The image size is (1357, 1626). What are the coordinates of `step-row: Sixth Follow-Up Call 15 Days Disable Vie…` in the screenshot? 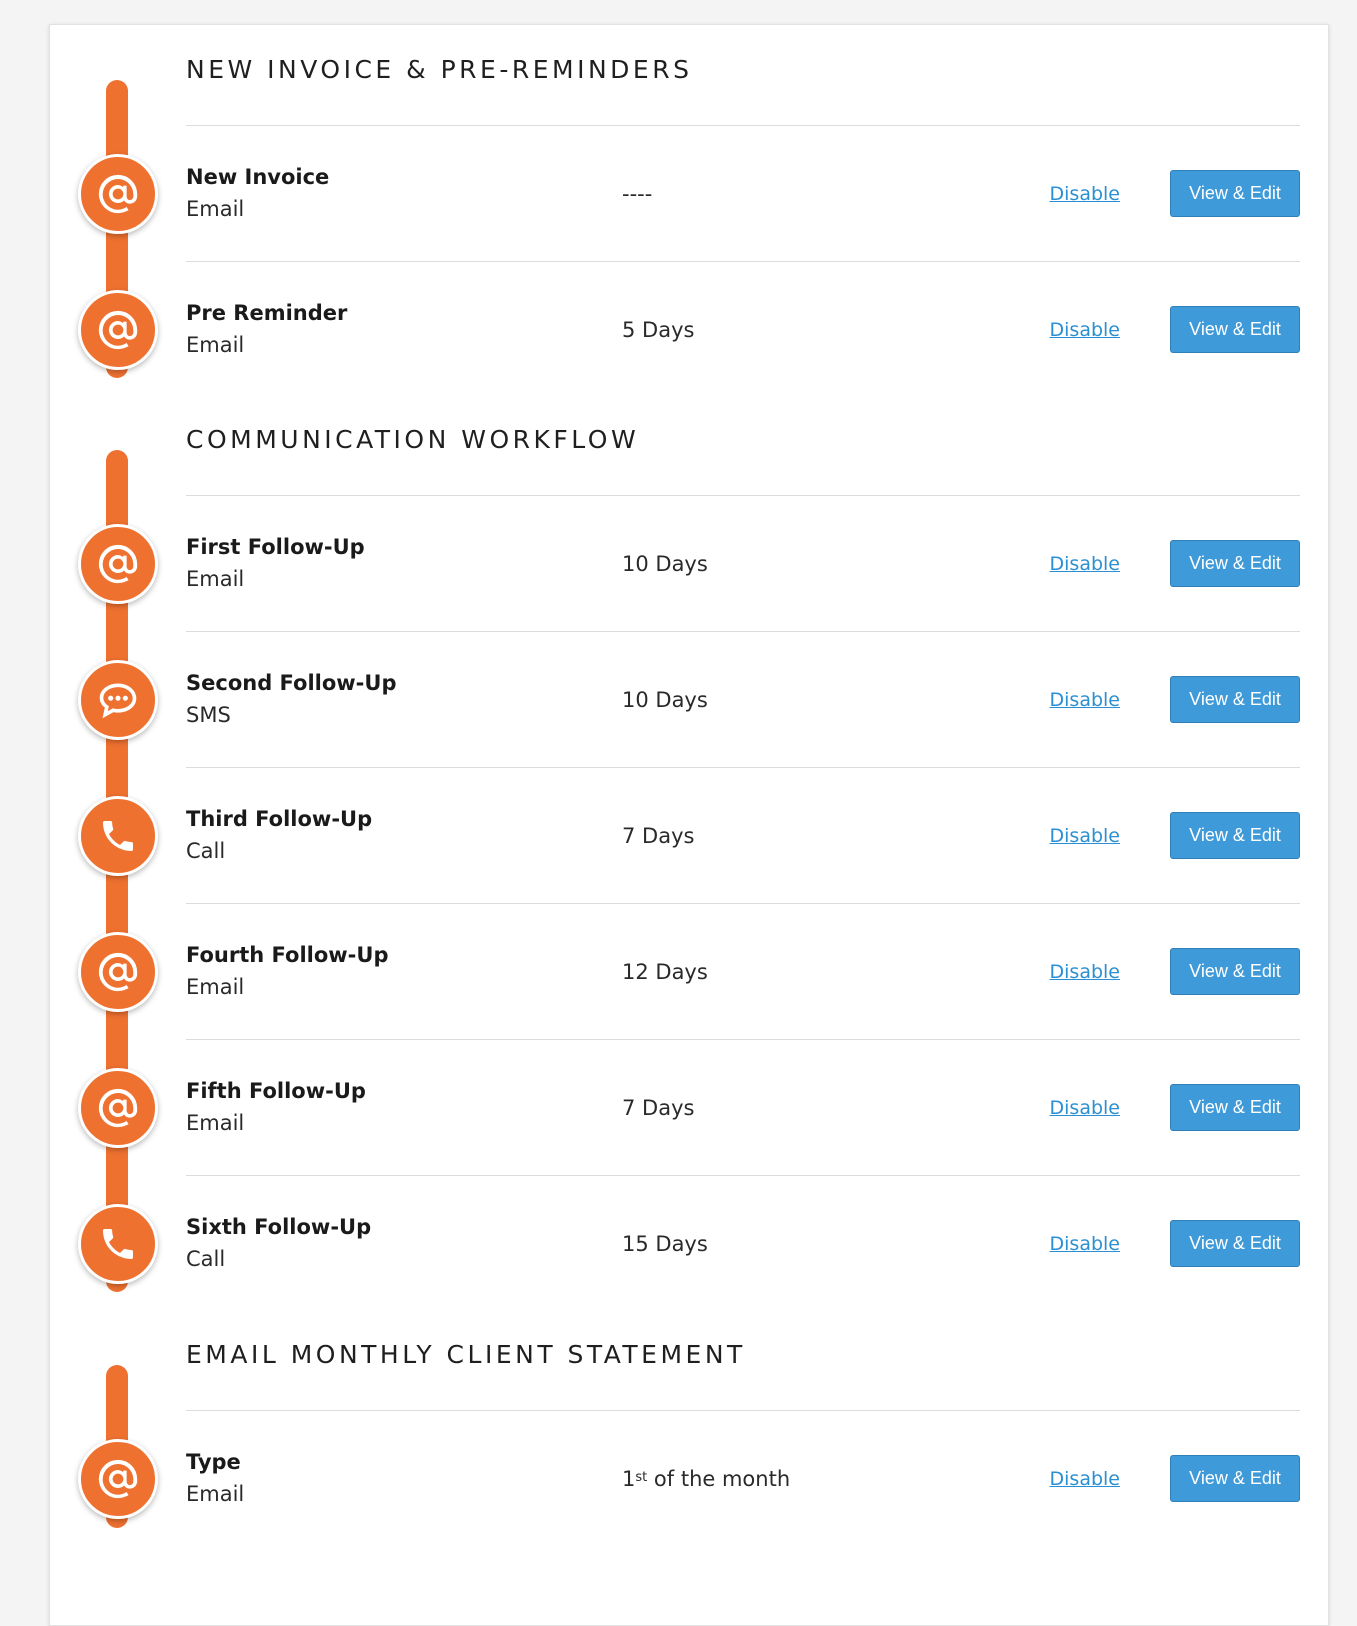 It's located at (689, 1244).